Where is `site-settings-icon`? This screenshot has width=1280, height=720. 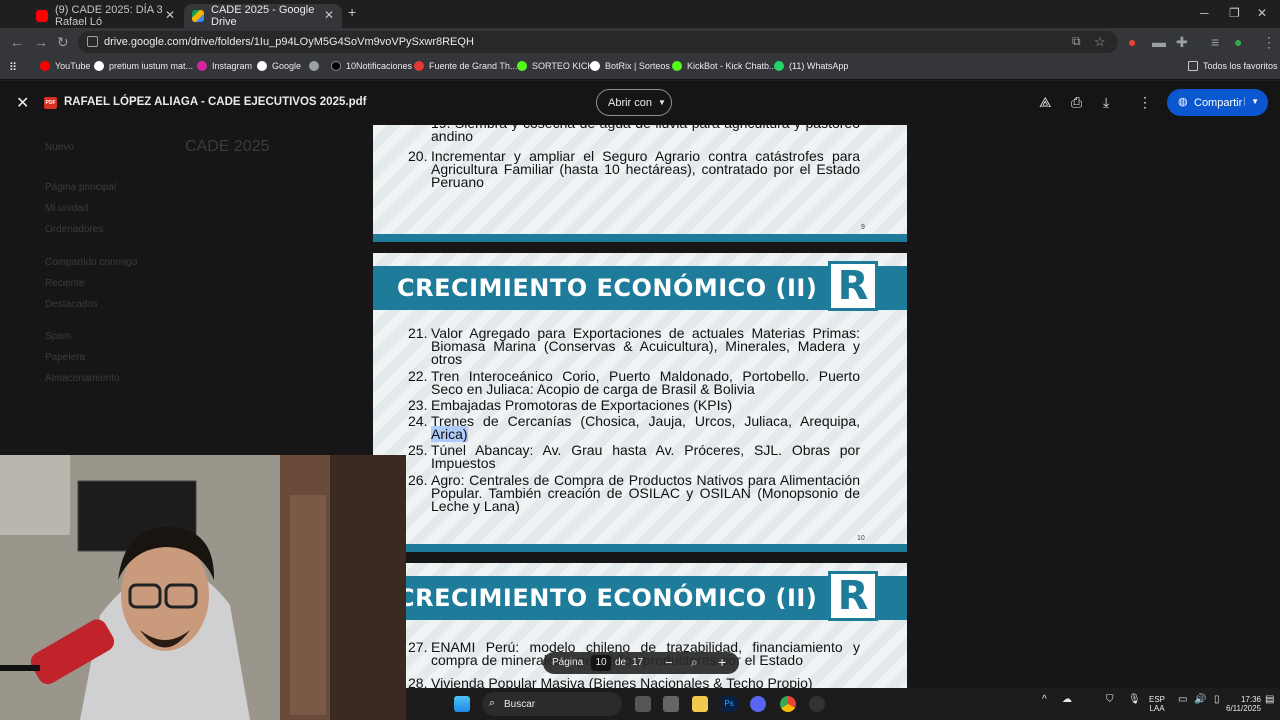 site-settings-icon is located at coordinates (92, 41).